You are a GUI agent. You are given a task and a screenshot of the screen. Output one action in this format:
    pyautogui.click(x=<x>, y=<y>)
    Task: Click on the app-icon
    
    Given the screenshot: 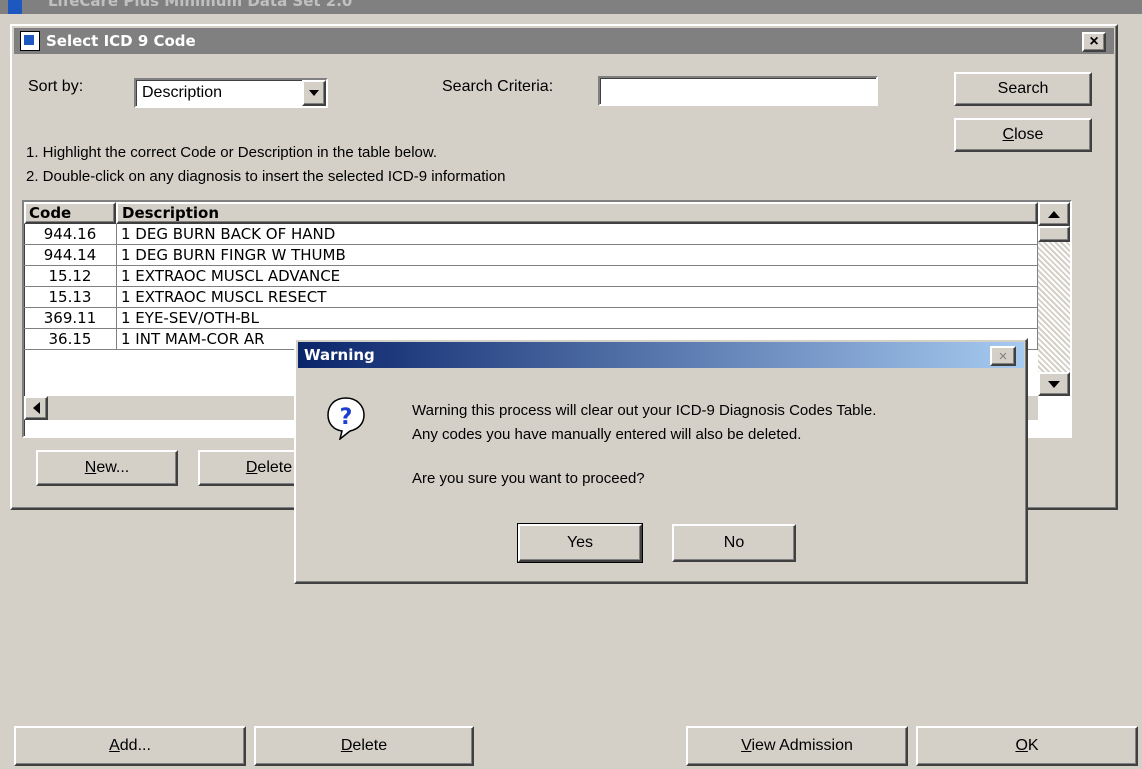 What is the action you would take?
    pyautogui.click(x=15, y=7)
    